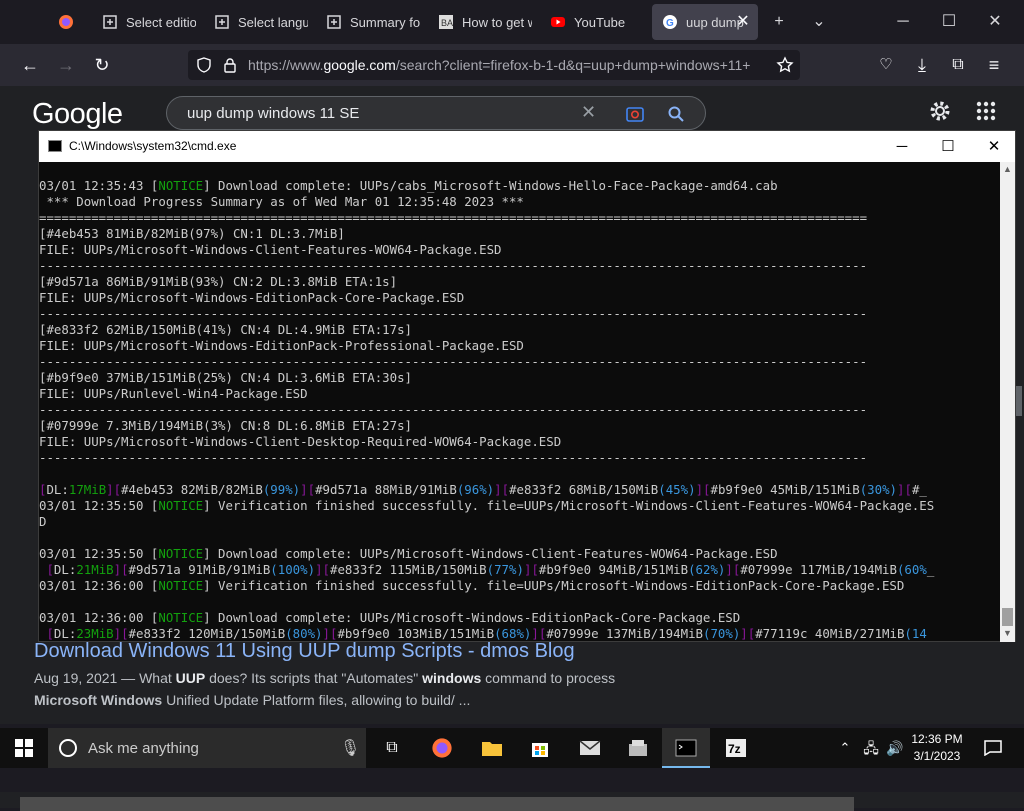 The width and height of the screenshot is (1024, 811). What do you see at coordinates (635, 114) in the screenshot?
I see `camera-icon` at bounding box center [635, 114].